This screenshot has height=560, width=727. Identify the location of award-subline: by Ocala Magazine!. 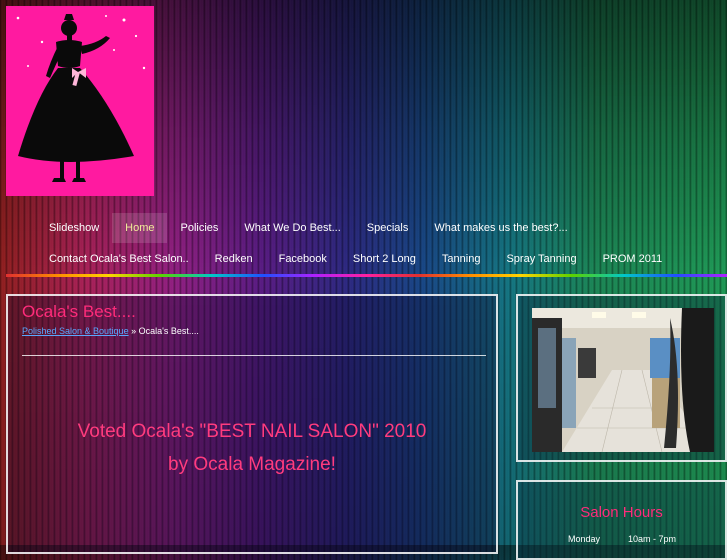
(252, 464).